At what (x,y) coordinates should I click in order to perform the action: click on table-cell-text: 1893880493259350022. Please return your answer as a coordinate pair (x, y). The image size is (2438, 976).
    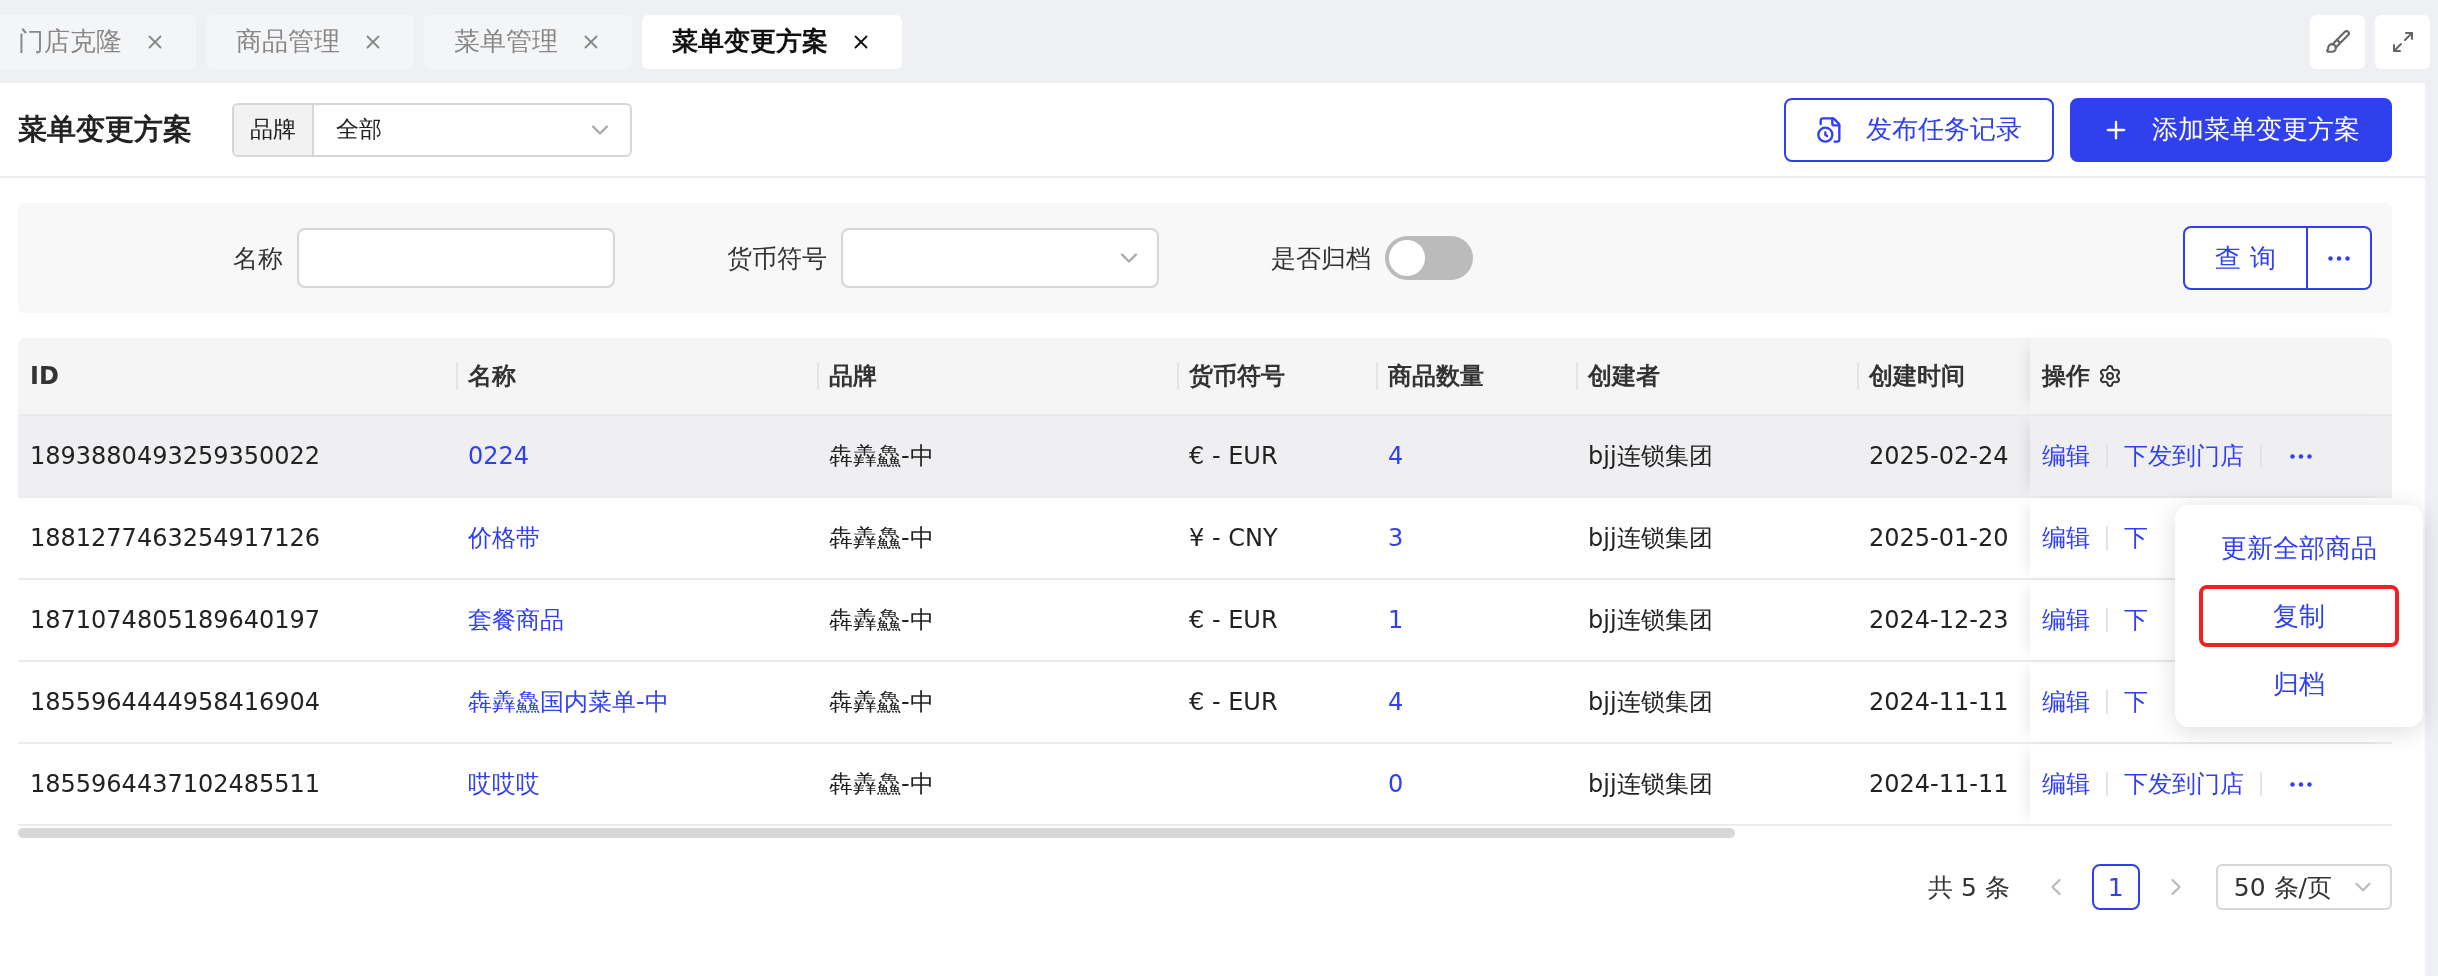
    Looking at the image, I should click on (175, 456).